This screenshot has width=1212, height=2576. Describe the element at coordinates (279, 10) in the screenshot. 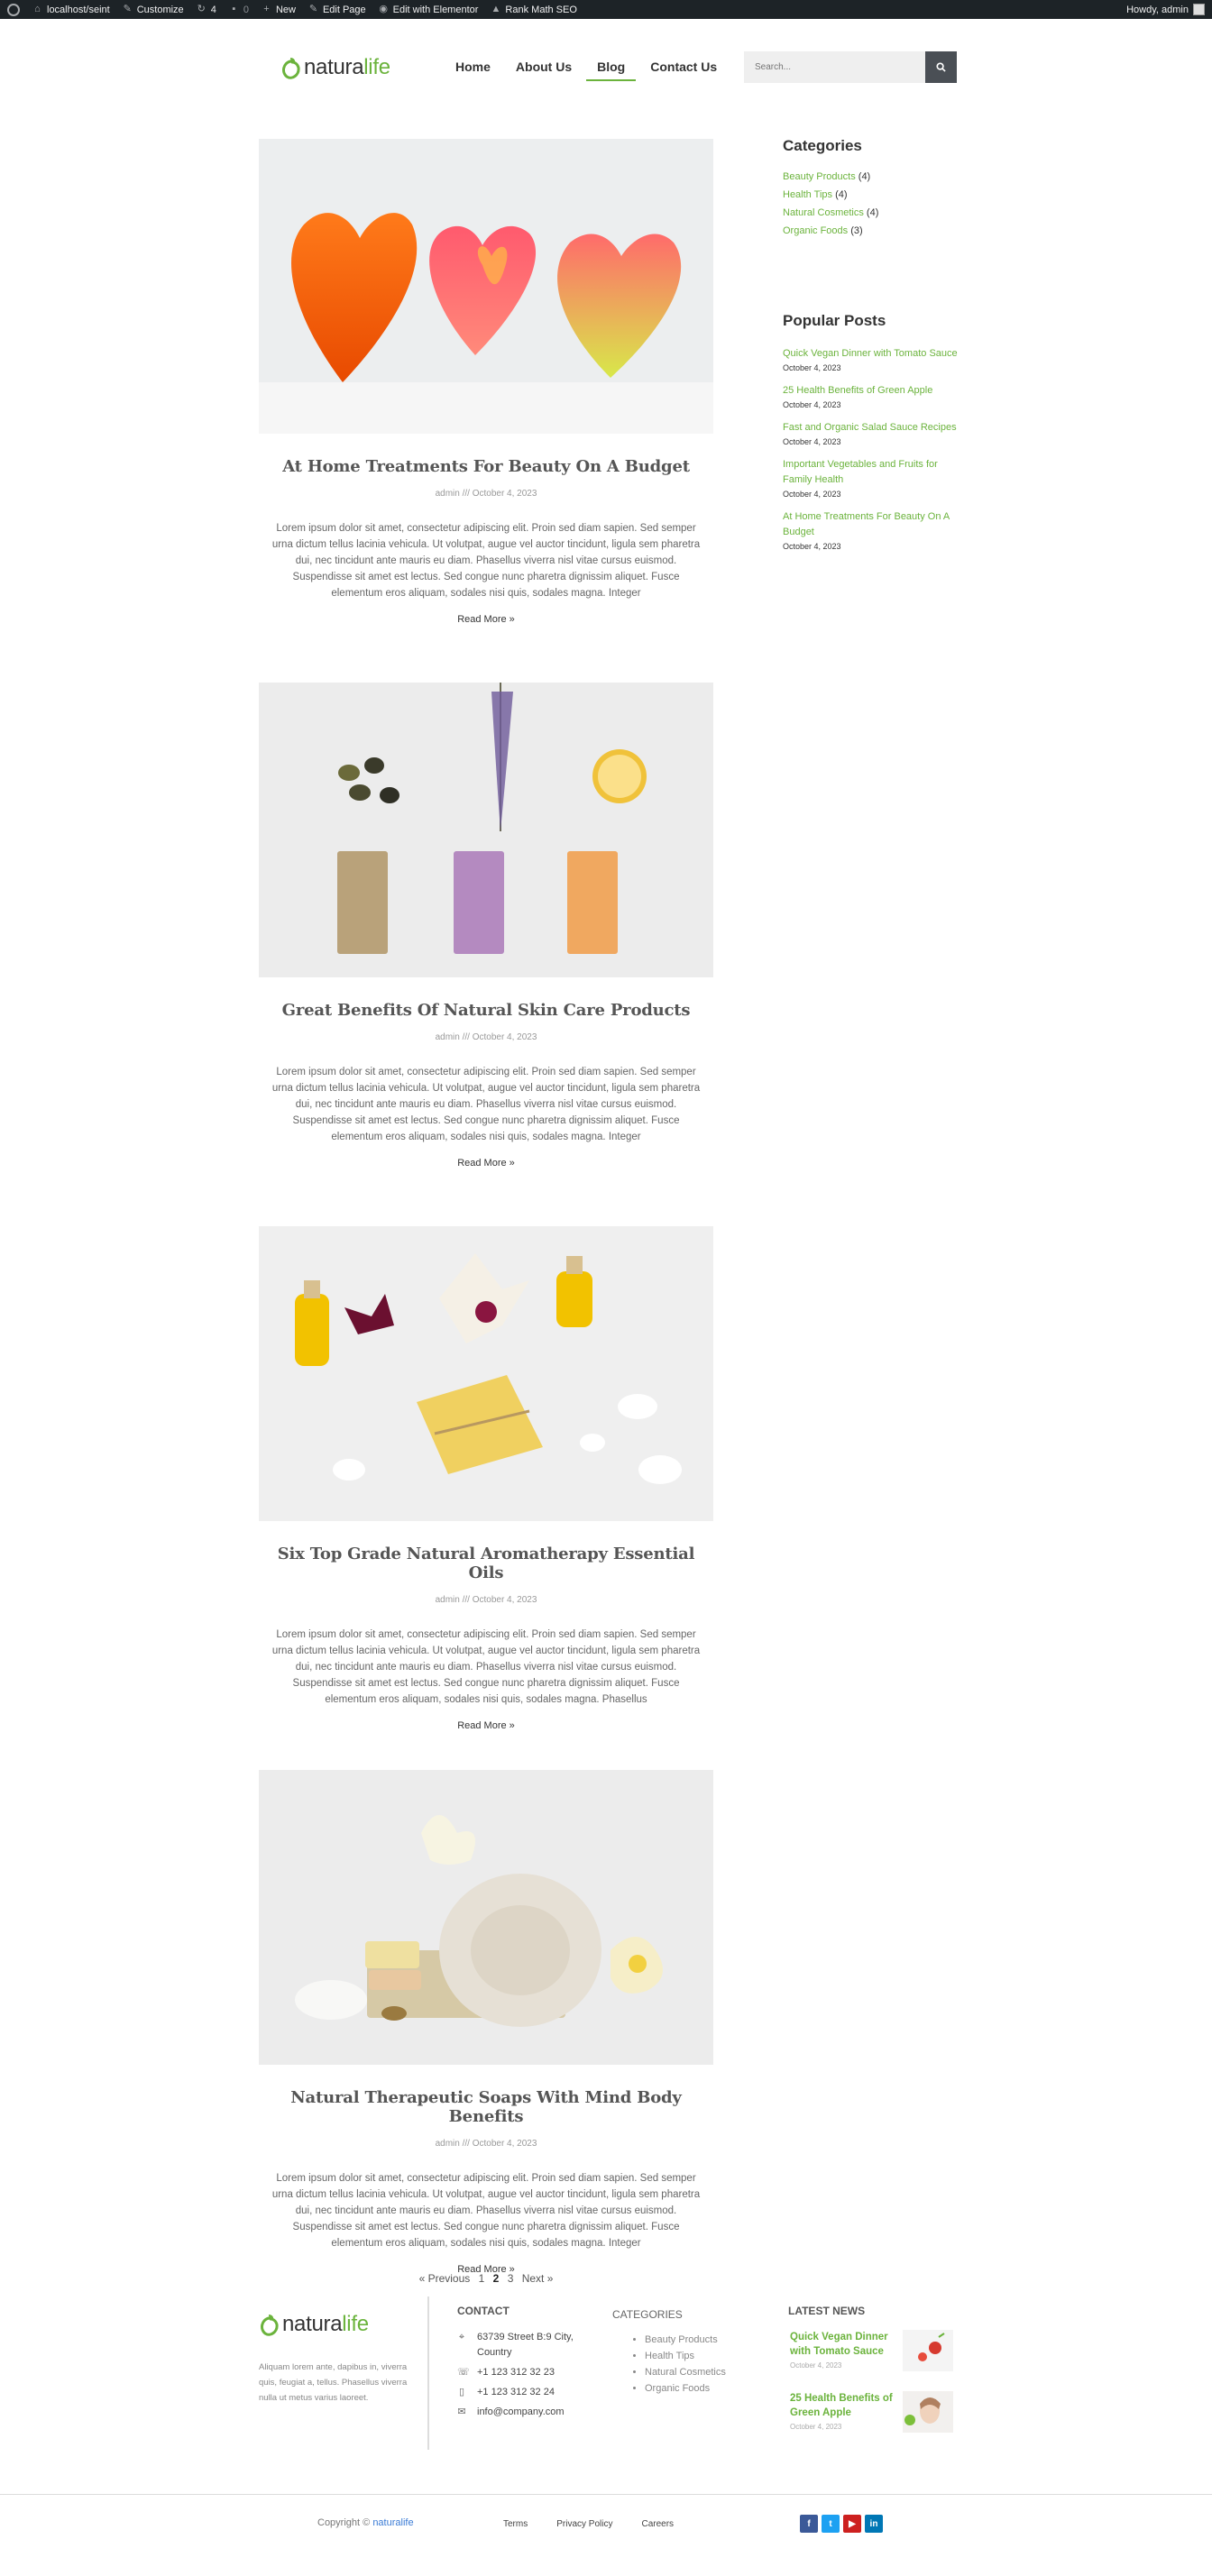

I see `new-content-link: + New` at that location.